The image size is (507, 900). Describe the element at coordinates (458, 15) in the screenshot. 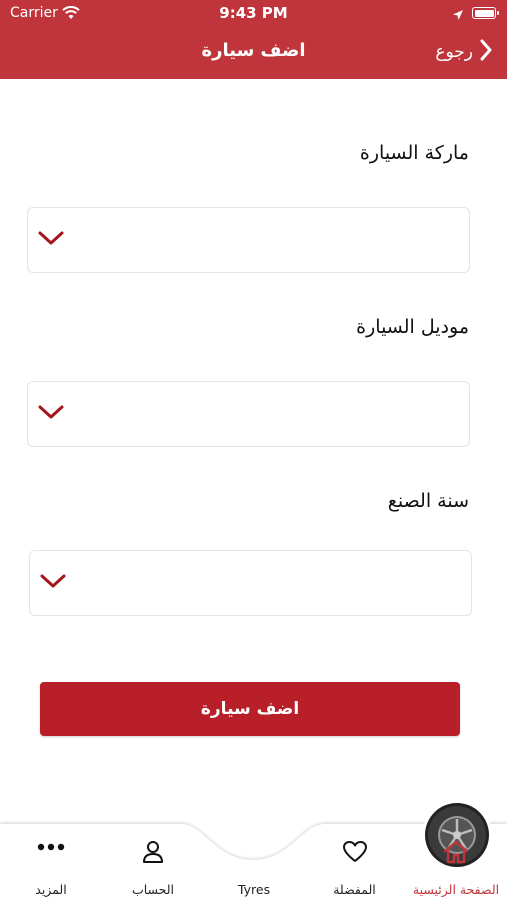

I see `location-arrow-icon` at that location.